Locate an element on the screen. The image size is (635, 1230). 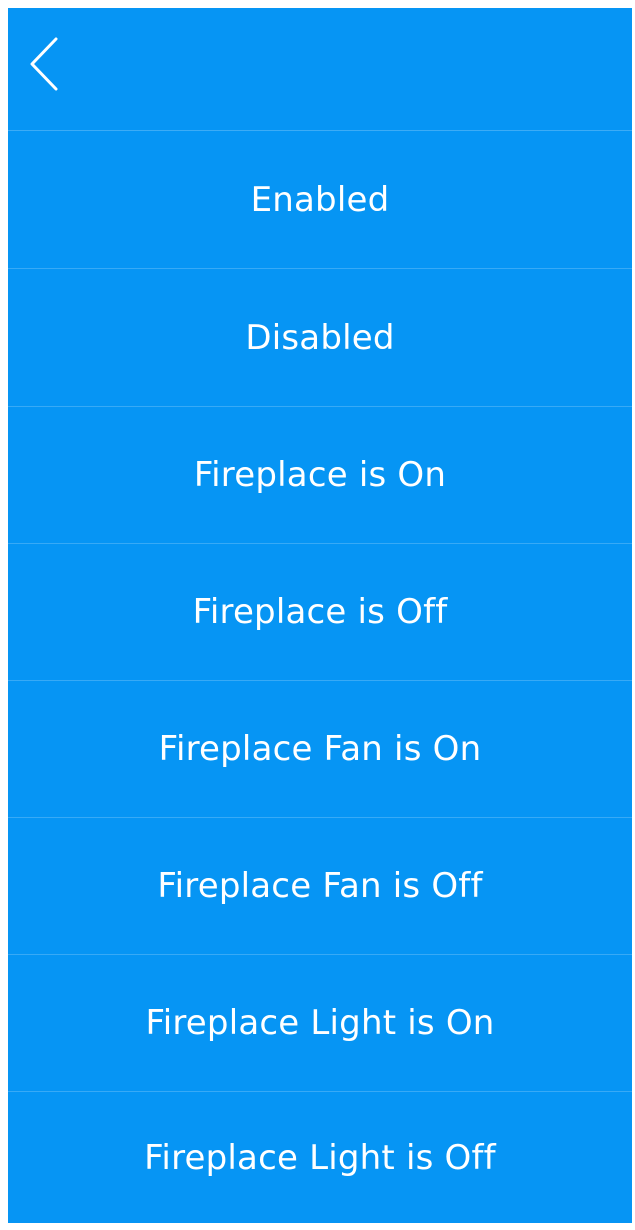
option-label: Fireplace Fan is Off is located at coordinates (320, 886).